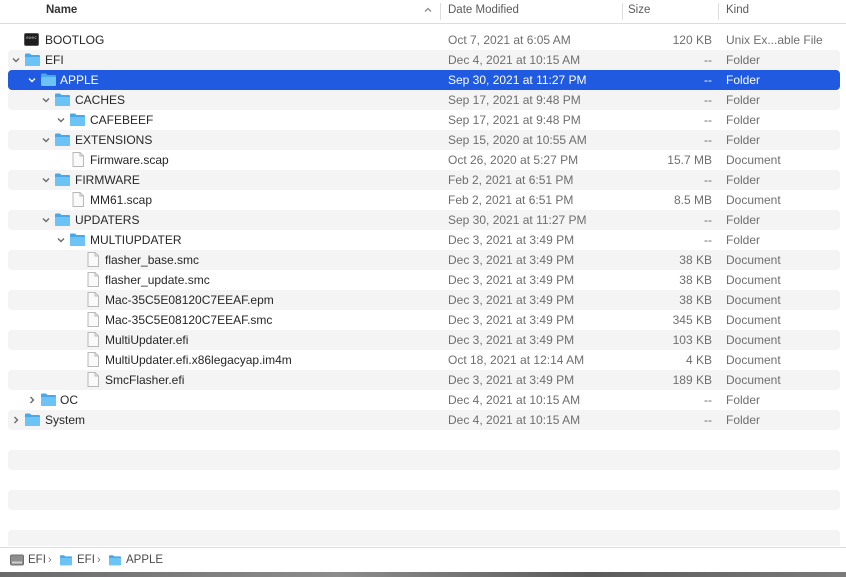 The height and width of the screenshot is (577, 846). I want to click on svg-text: exec, so click(31, 38).